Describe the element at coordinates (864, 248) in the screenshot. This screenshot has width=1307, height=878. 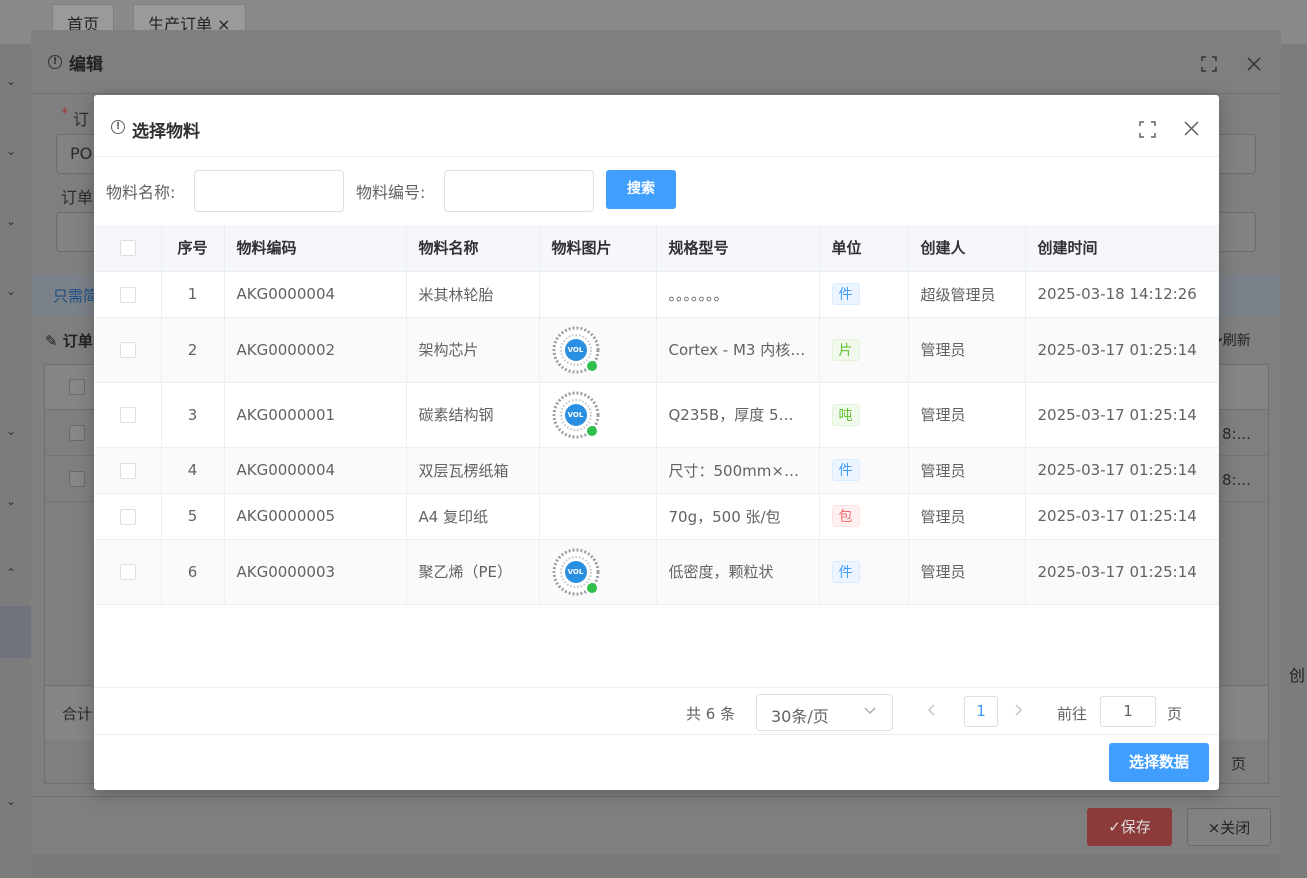
I see `column-header: 单位` at that location.